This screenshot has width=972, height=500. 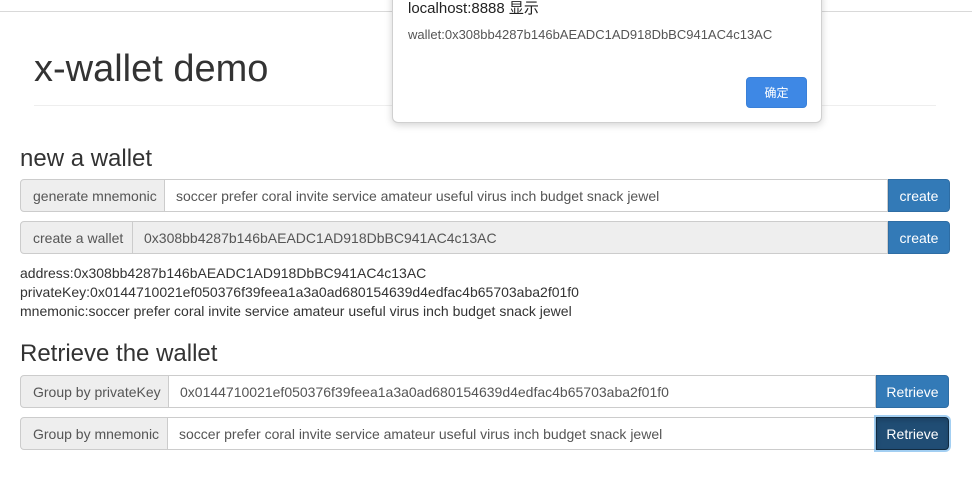 I want to click on generate-mnemonic-label: generate mnemonic, so click(x=92, y=195).